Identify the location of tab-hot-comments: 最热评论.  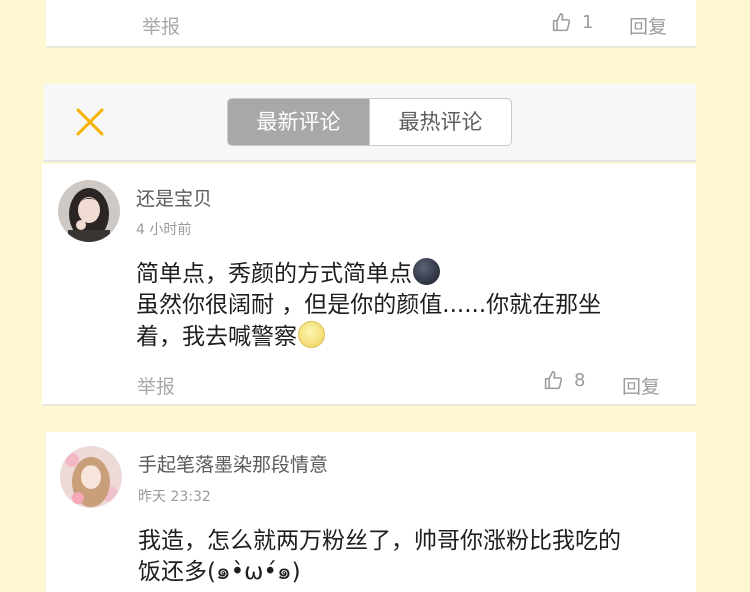
(440, 122).